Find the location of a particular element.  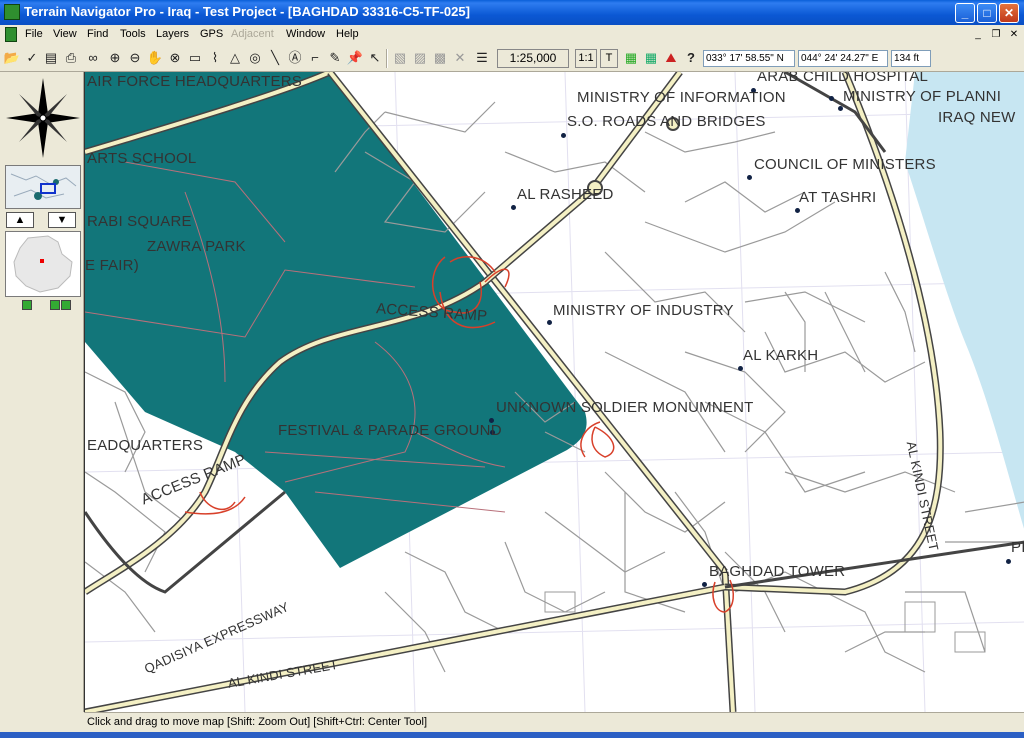

compass-rose-icon is located at coordinates (43, 118).